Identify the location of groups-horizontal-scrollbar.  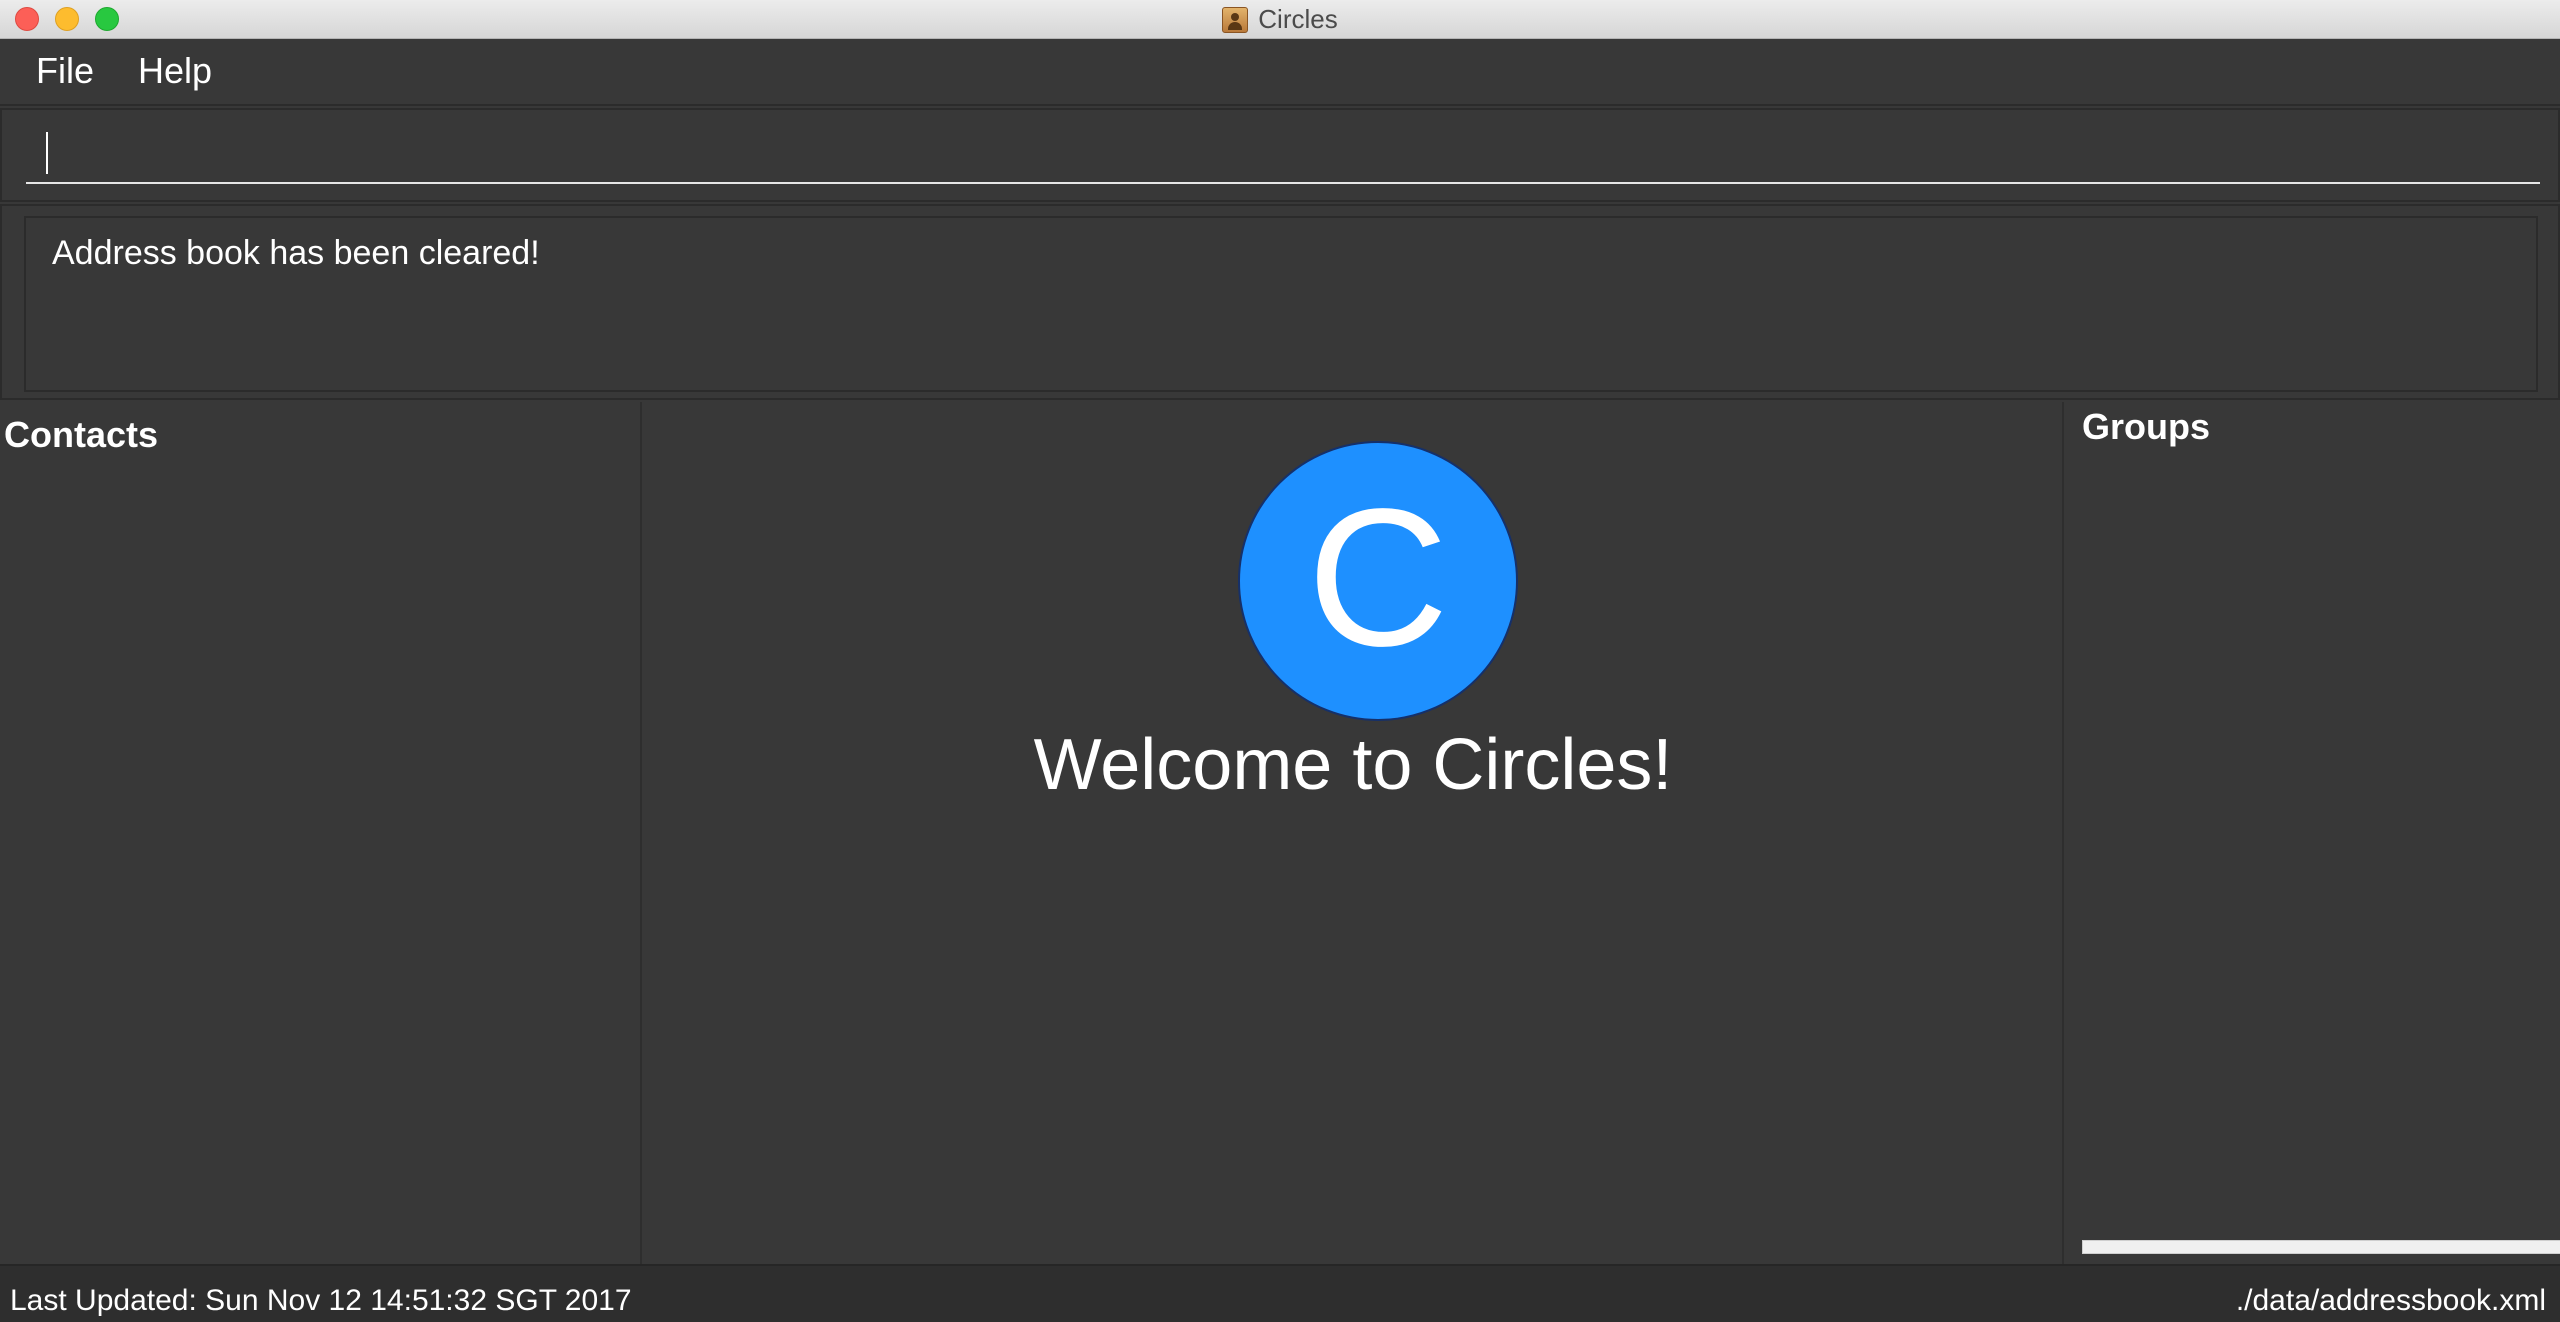
(2321, 1247).